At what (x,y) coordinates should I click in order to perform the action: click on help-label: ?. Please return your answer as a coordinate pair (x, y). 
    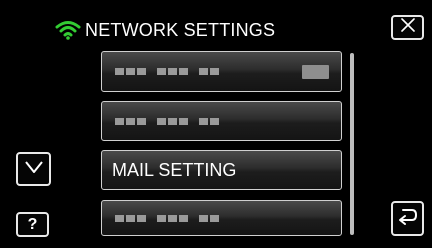
    Looking at the image, I should click on (32, 224).